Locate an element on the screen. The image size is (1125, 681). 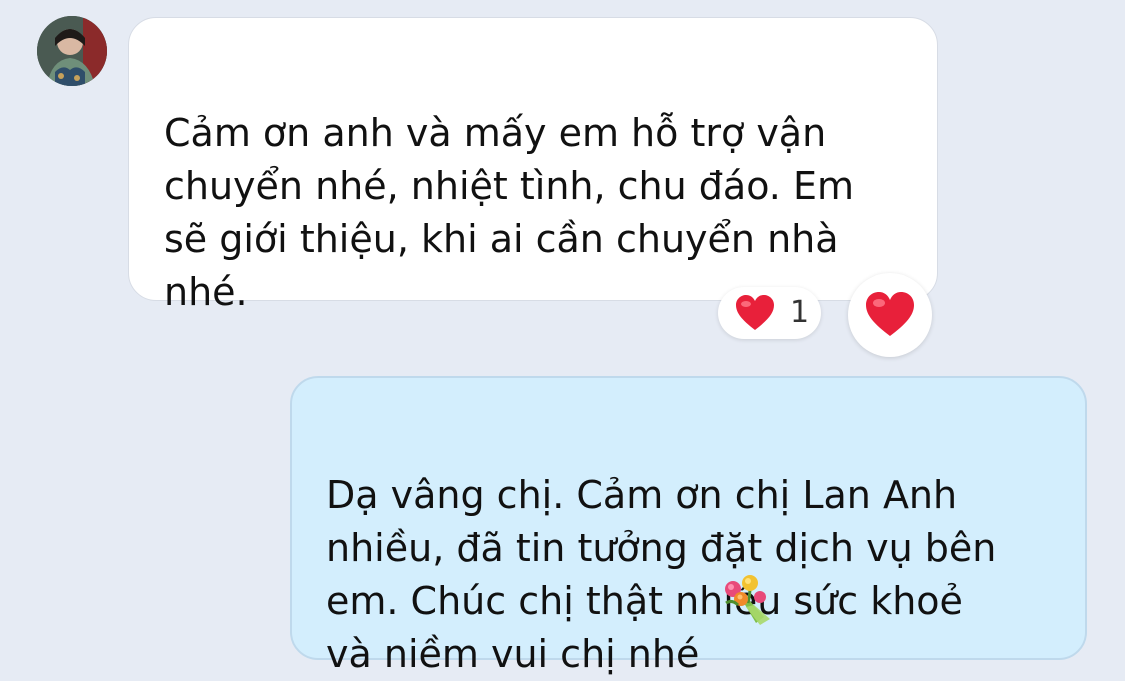
reaction-summary: 1 is located at coordinates (769, 313).